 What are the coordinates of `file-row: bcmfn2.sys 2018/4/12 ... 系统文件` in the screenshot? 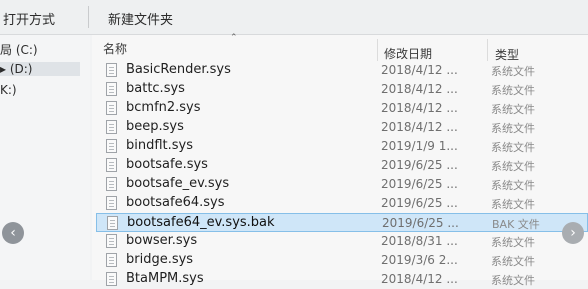 It's located at (342, 108).